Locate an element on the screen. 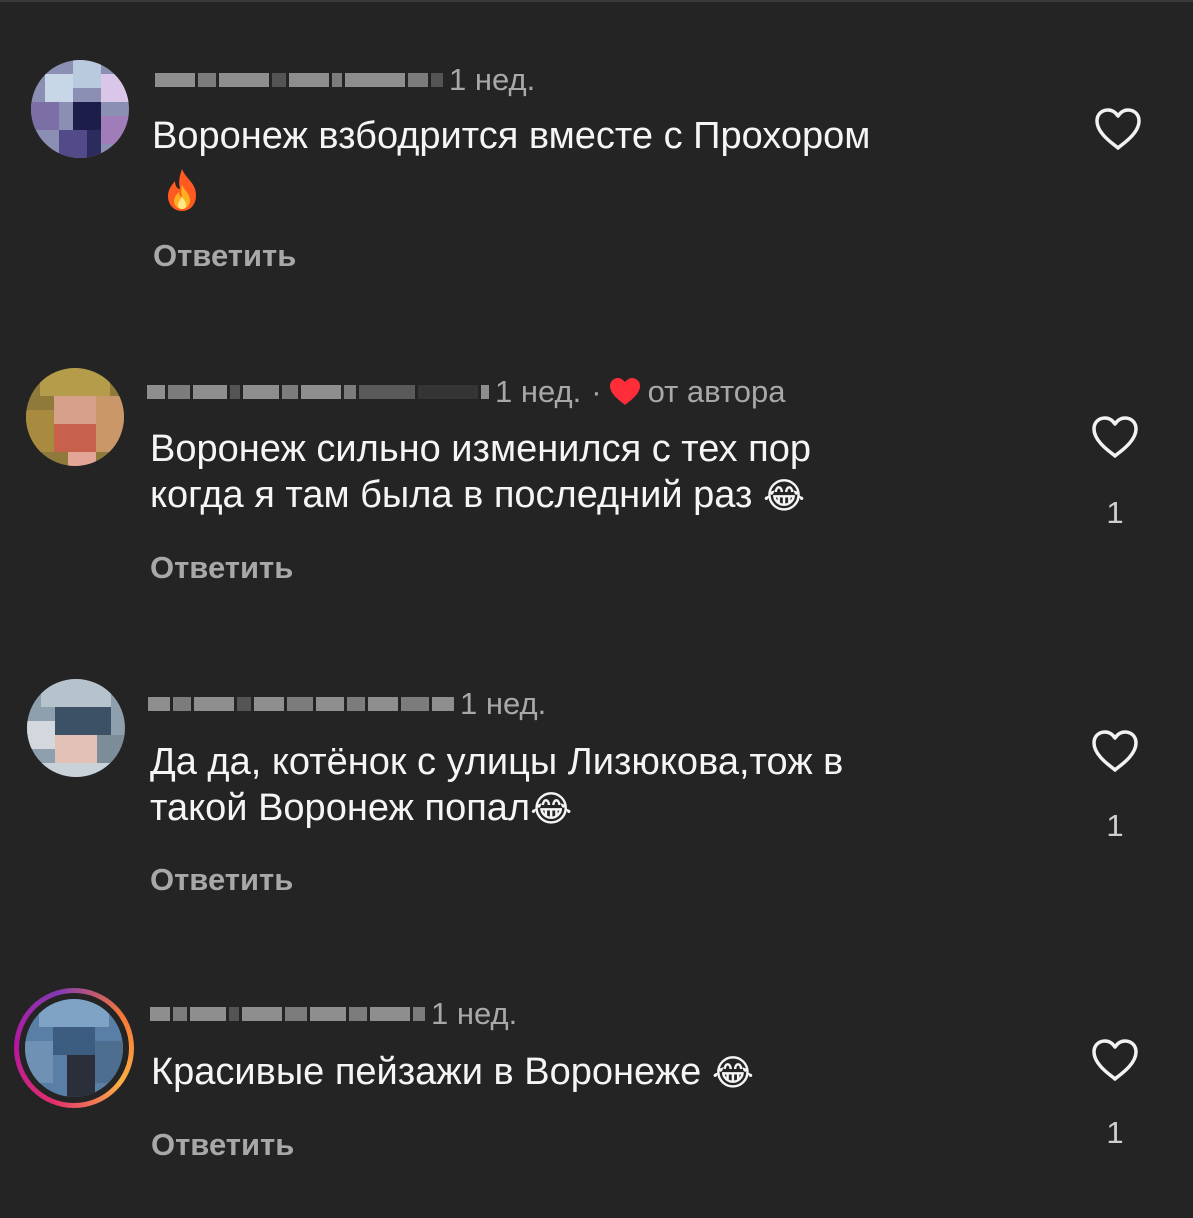  avatar is located at coordinates (74, 1048).